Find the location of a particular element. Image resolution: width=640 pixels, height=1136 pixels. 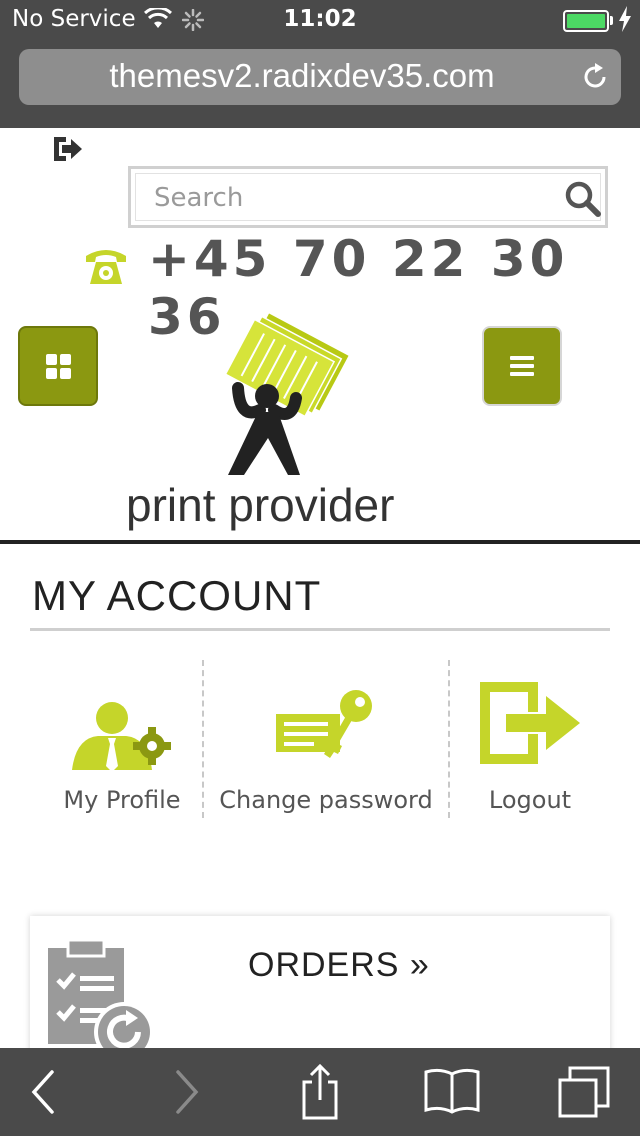

share-icon is located at coordinates (320, 1092).